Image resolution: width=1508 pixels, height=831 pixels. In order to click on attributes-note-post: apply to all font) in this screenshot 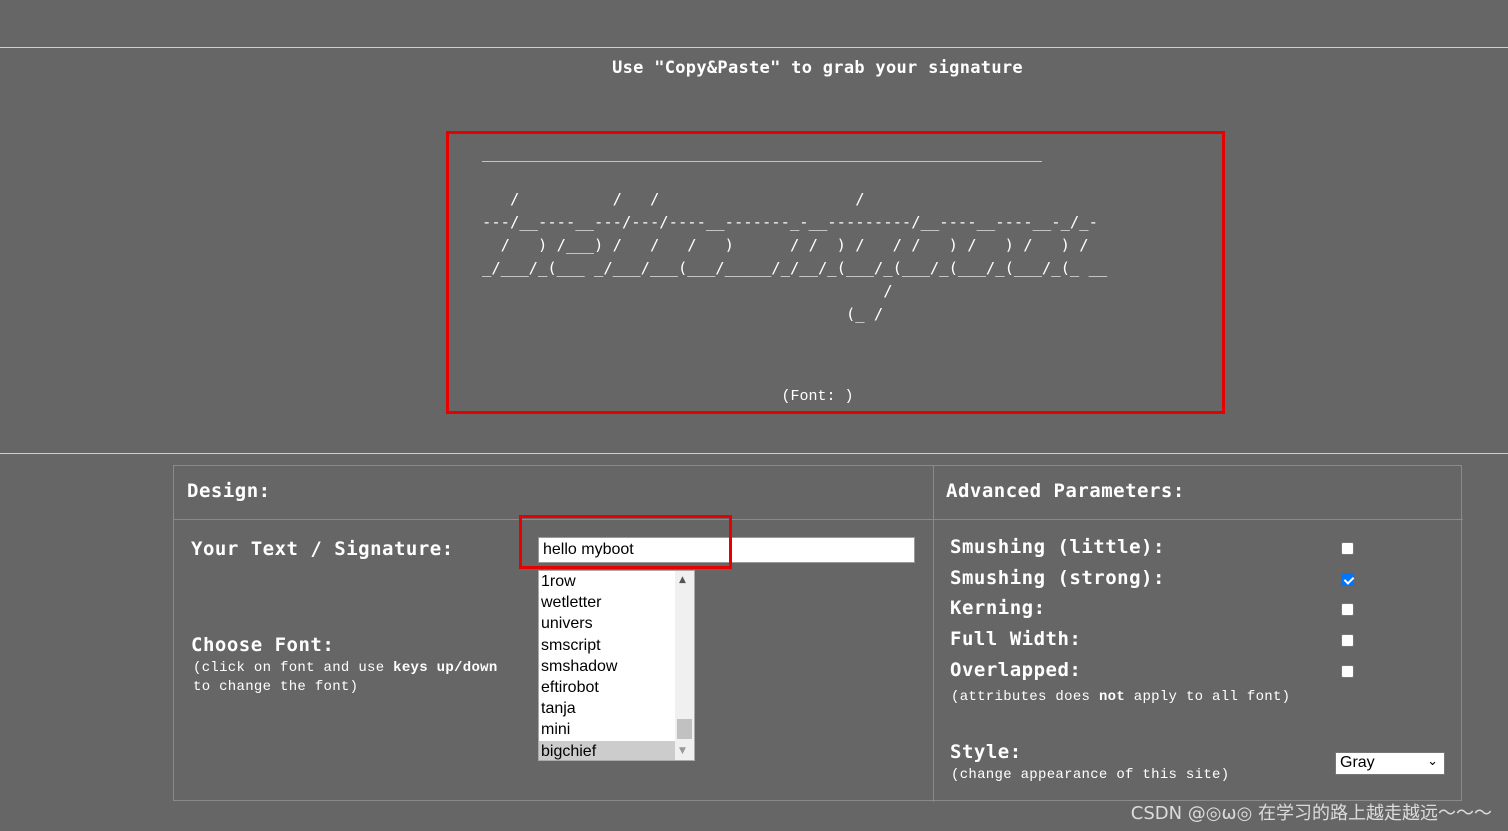, I will do `click(1208, 697)`.